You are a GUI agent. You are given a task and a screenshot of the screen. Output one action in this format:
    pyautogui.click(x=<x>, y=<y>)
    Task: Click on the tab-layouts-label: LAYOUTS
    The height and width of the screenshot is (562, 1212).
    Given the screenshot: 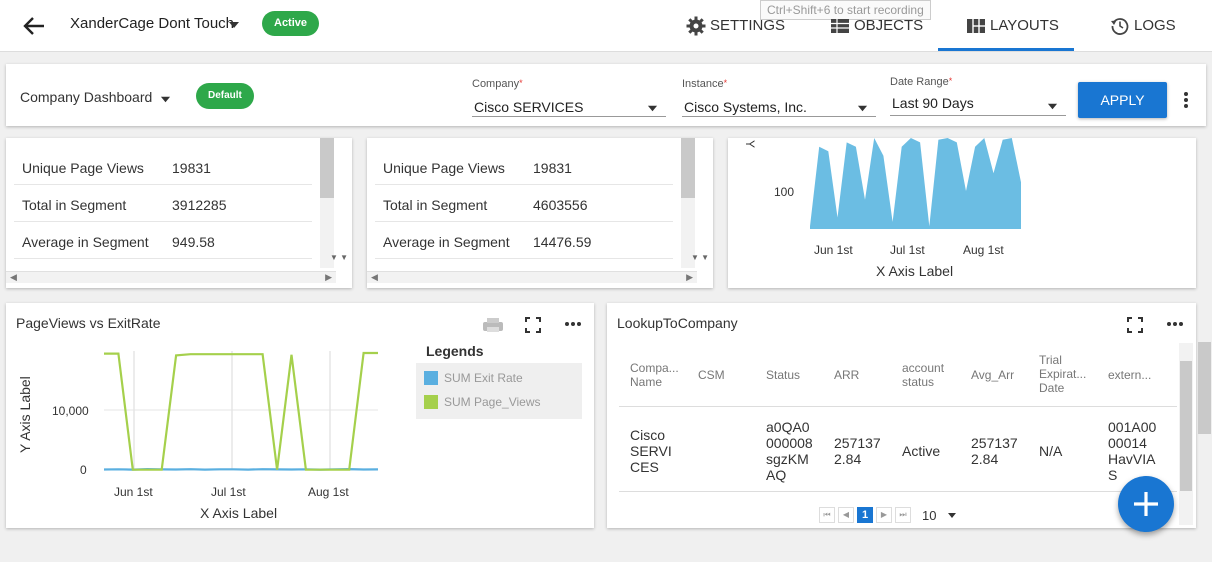 What is the action you would take?
    pyautogui.click(x=1024, y=25)
    